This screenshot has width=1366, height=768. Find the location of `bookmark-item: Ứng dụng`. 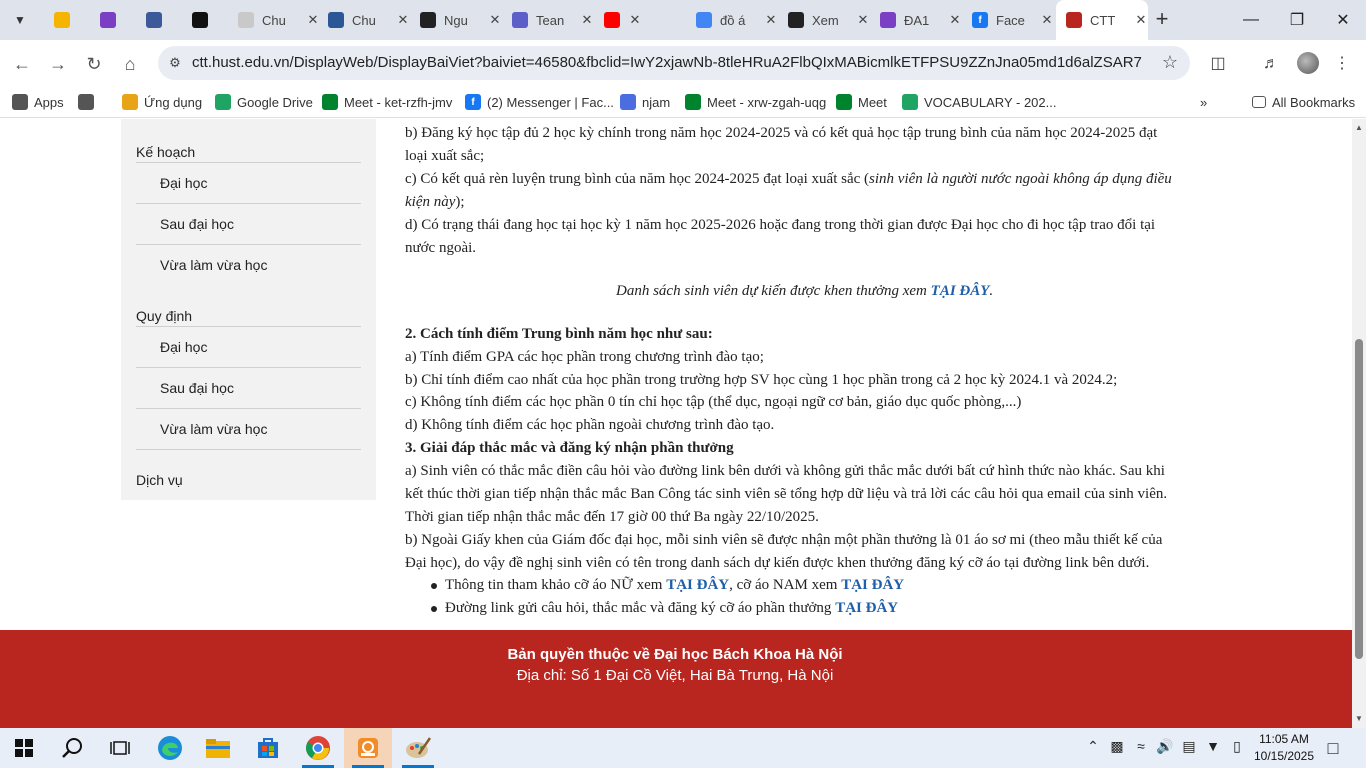

bookmark-item: Ứng dụng is located at coordinates (162, 102).